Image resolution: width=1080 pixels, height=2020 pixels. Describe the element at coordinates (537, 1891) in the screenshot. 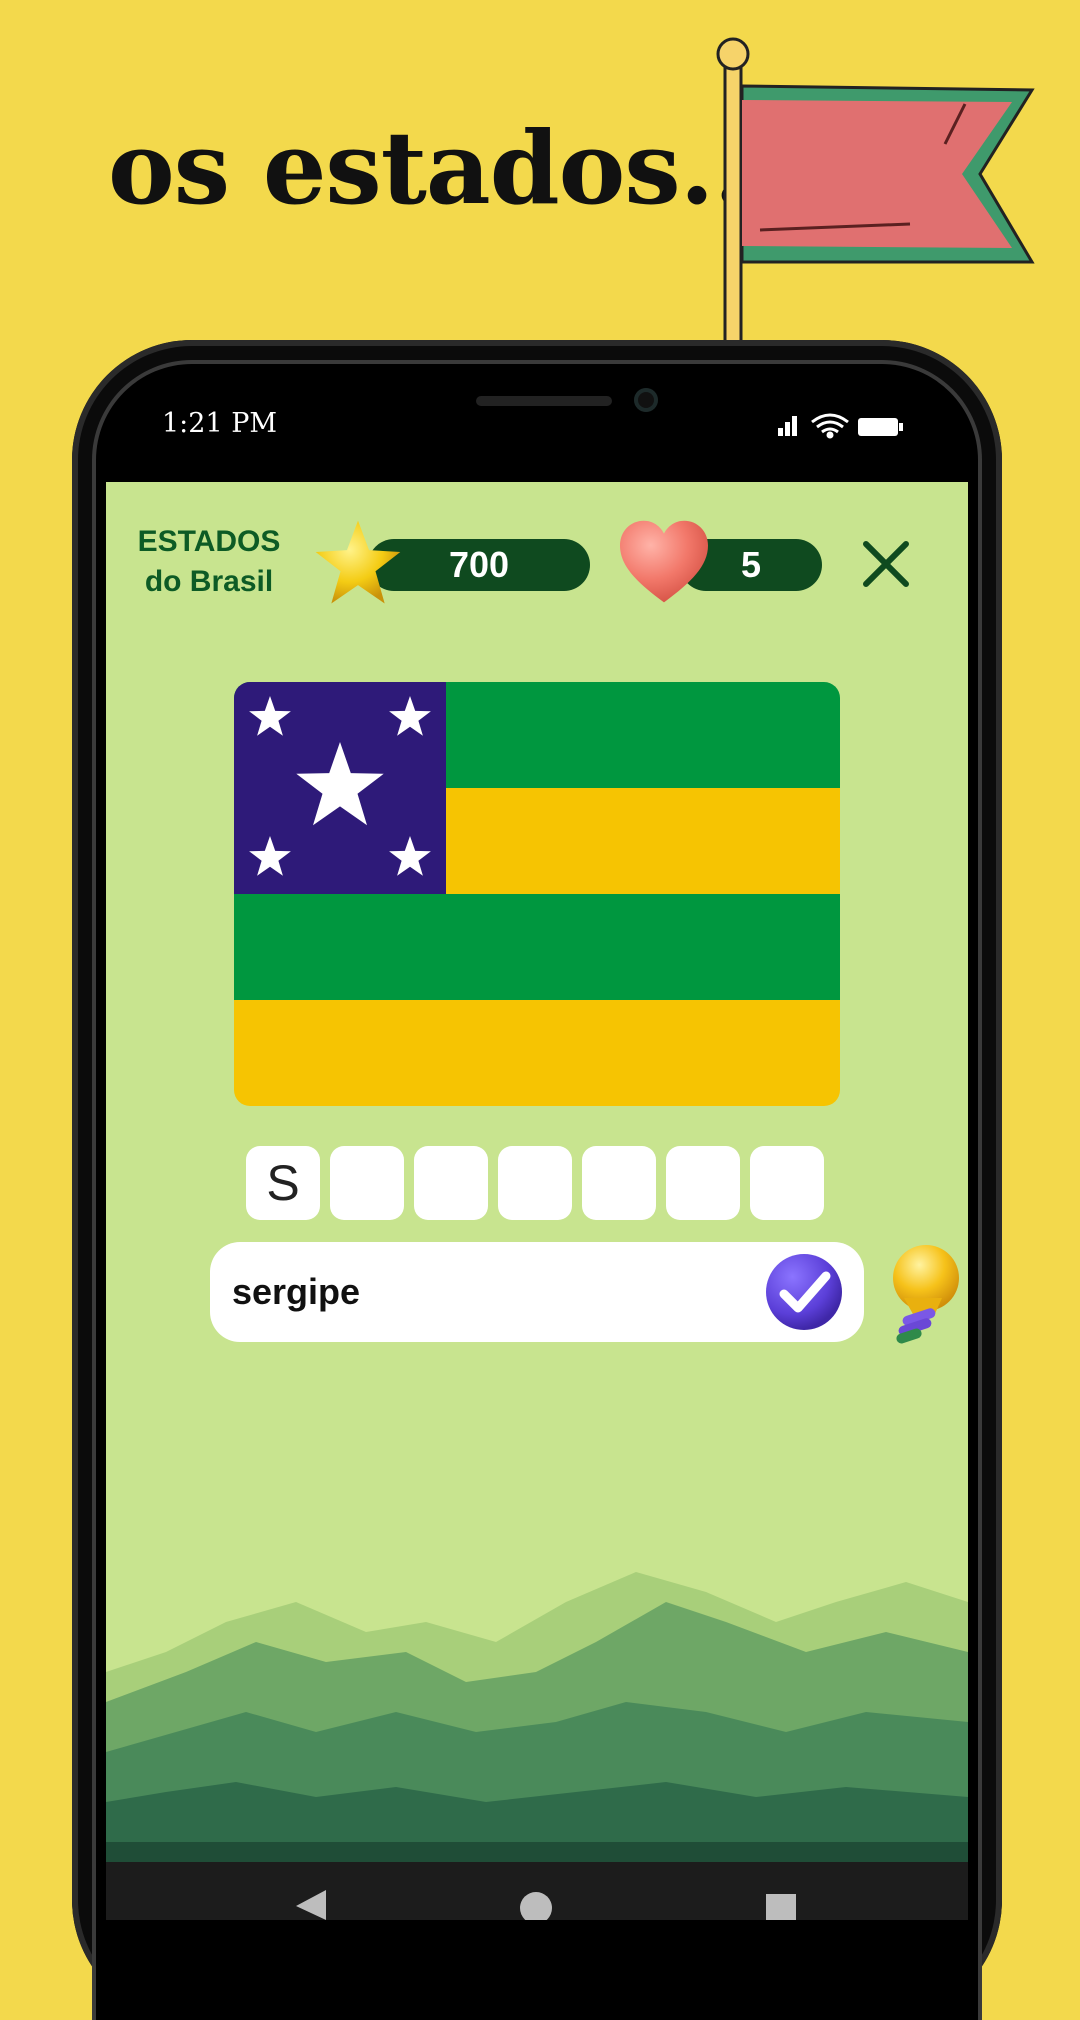

I see `system-nav-bar` at that location.